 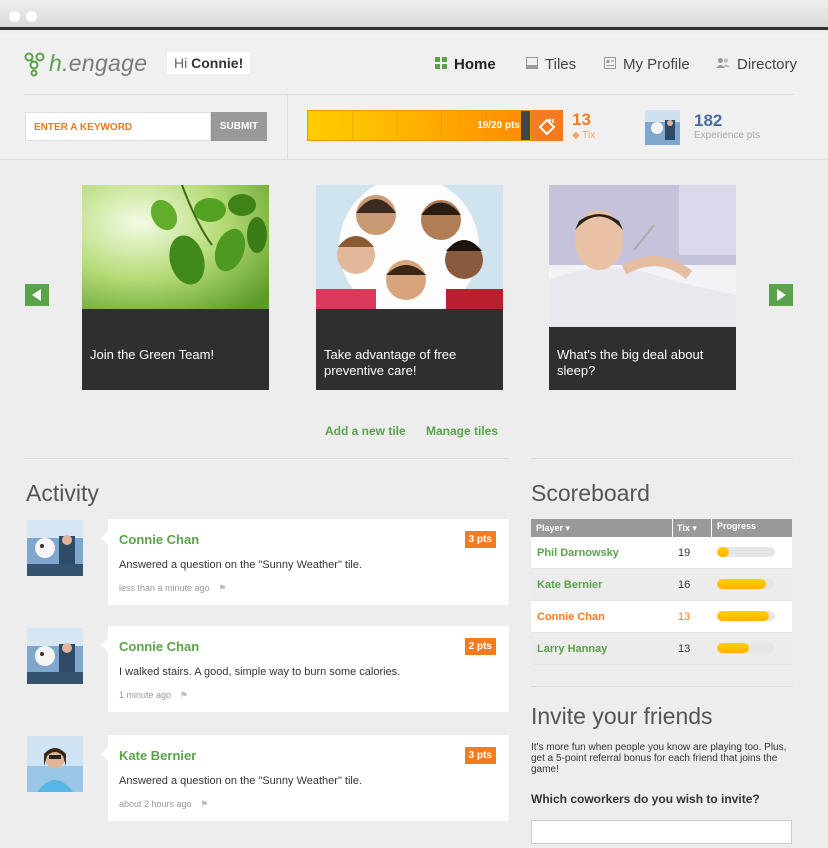 I want to click on player-tix: 16, so click(x=684, y=585).